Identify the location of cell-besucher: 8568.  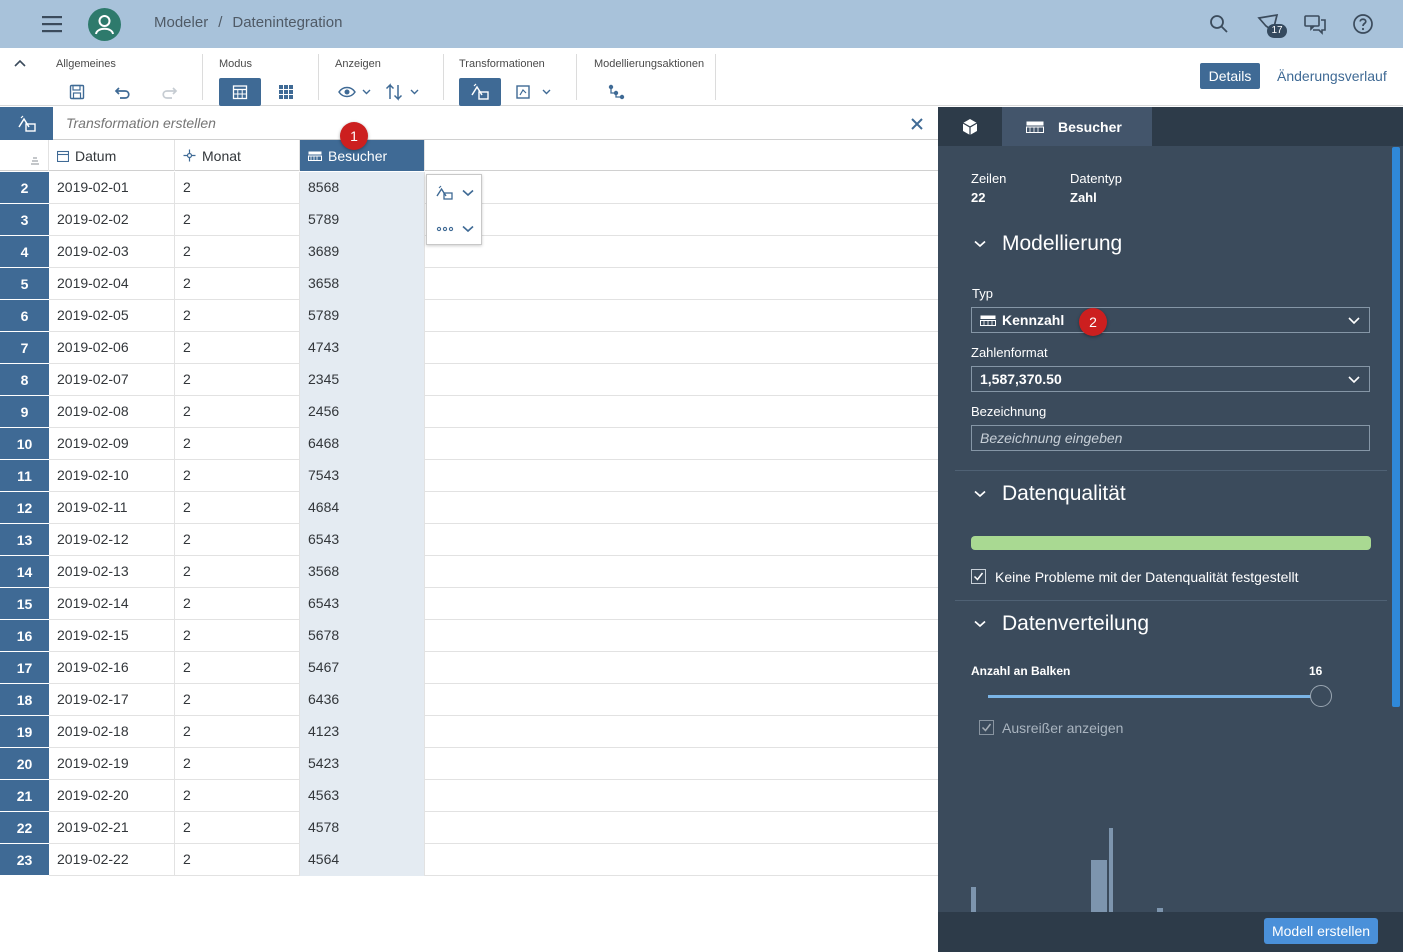
(362, 188).